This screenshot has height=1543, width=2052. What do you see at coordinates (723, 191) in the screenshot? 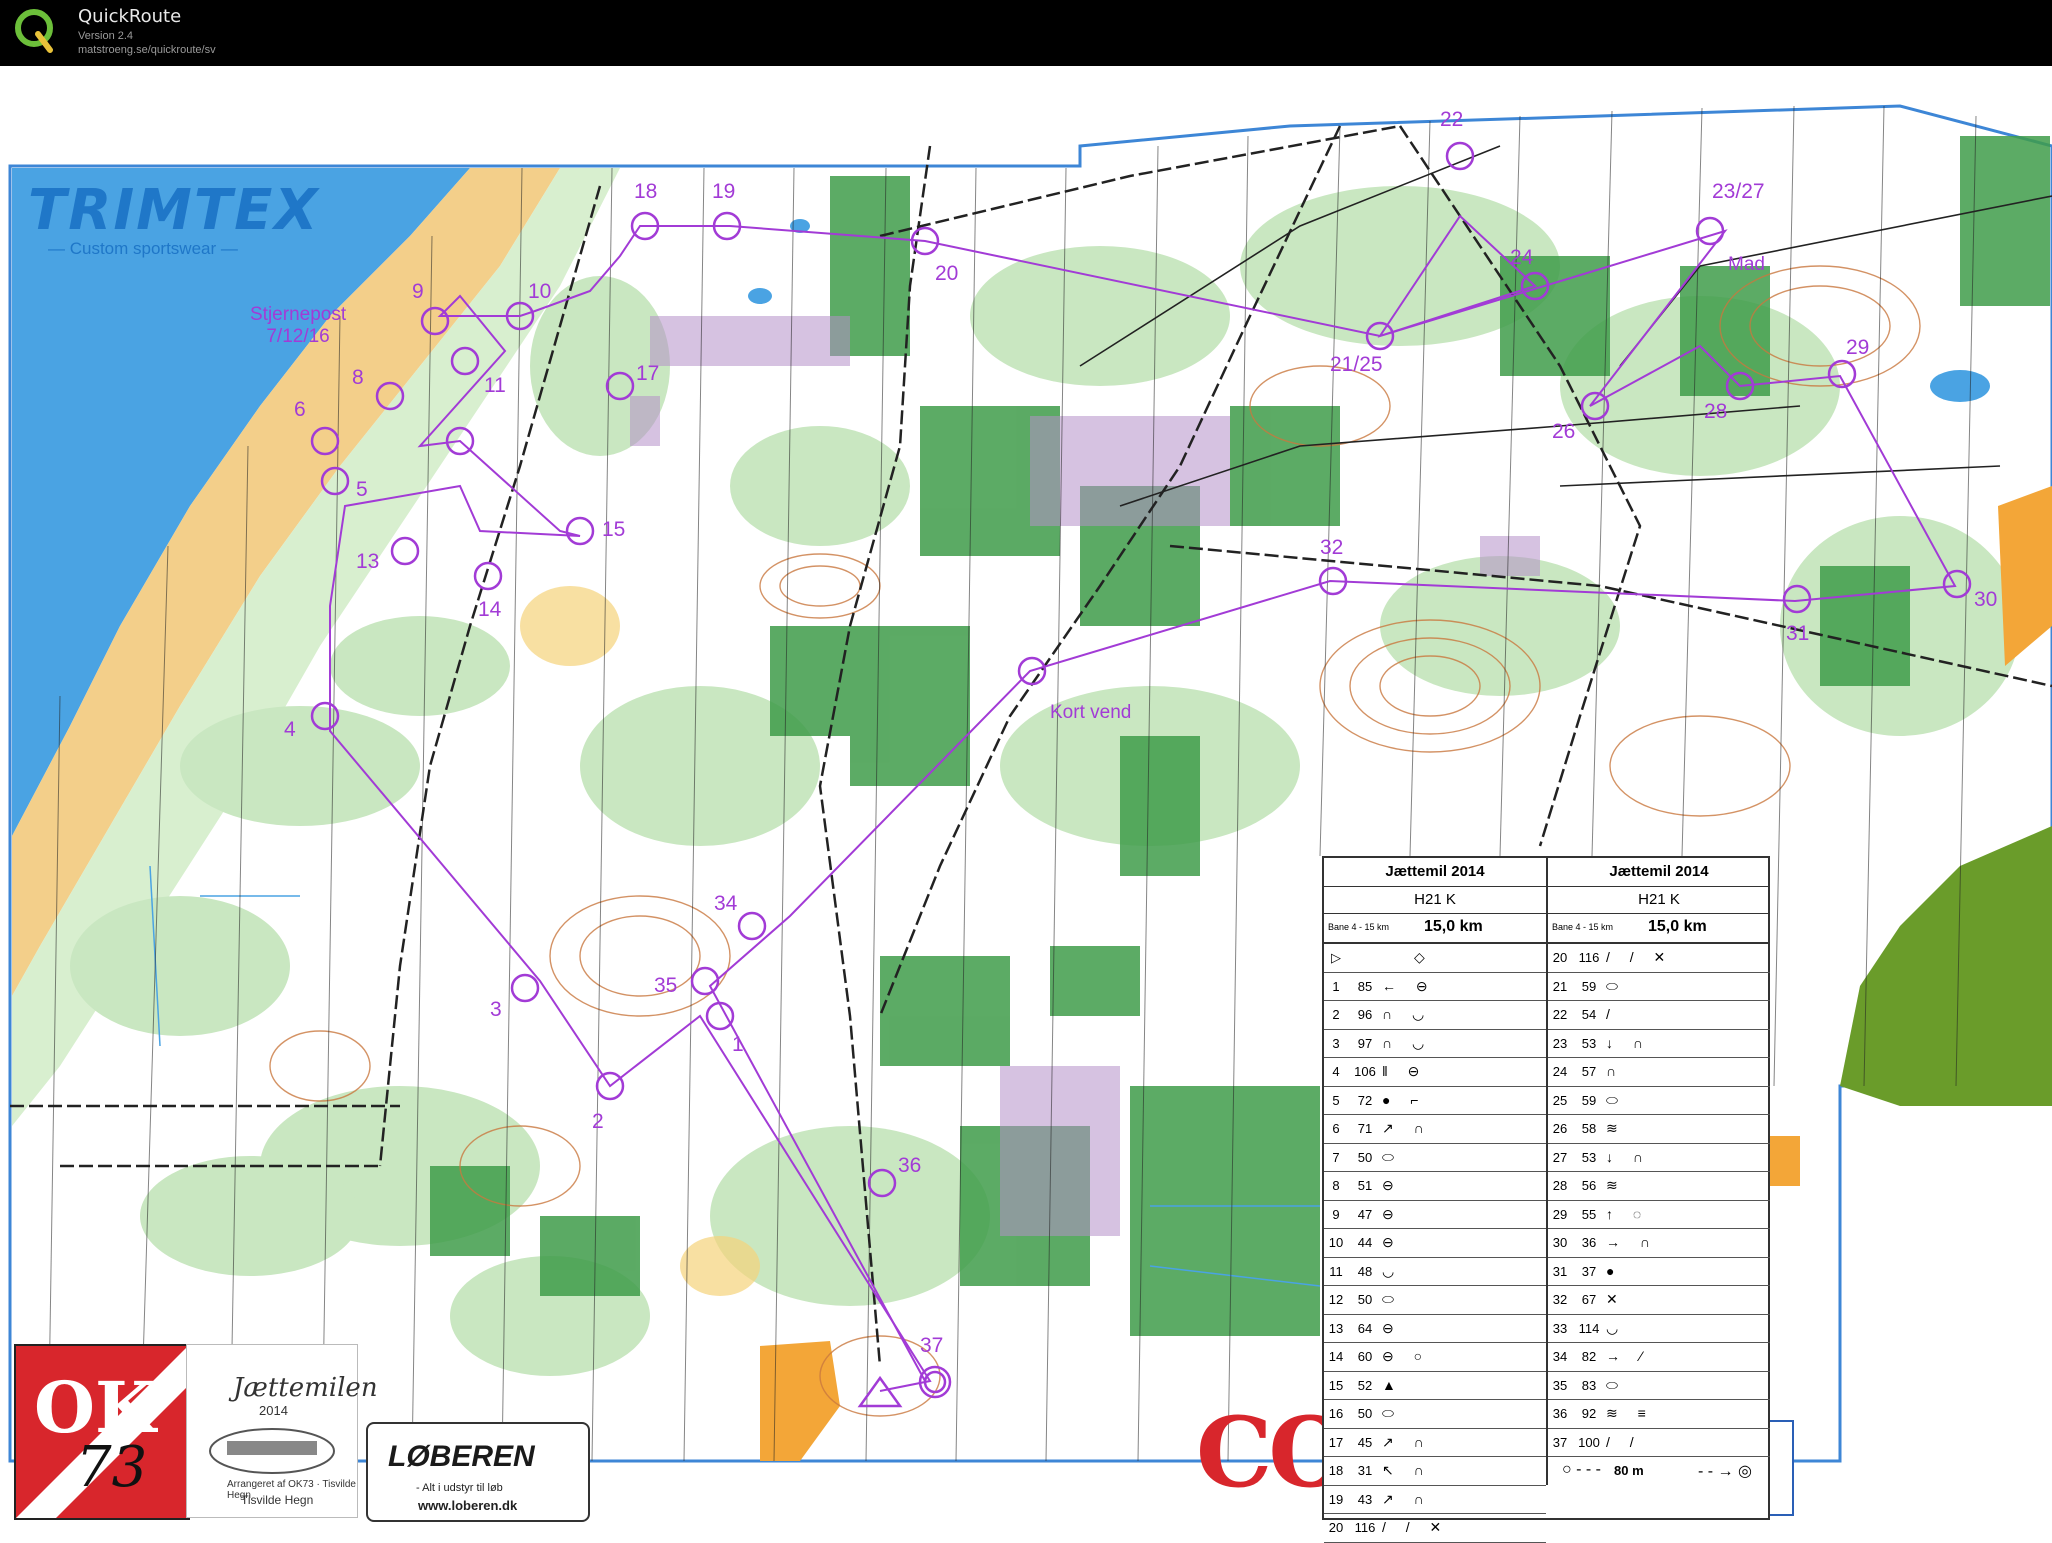
I see `control-number-19: 19` at bounding box center [723, 191].